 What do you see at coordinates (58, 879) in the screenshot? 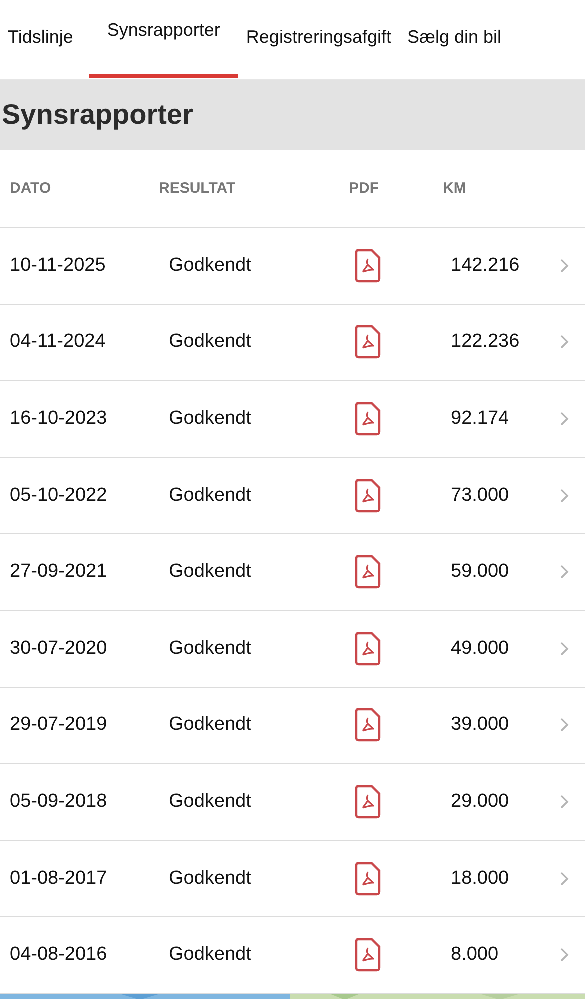
I see `date-cell-text: 01-08-2017` at bounding box center [58, 879].